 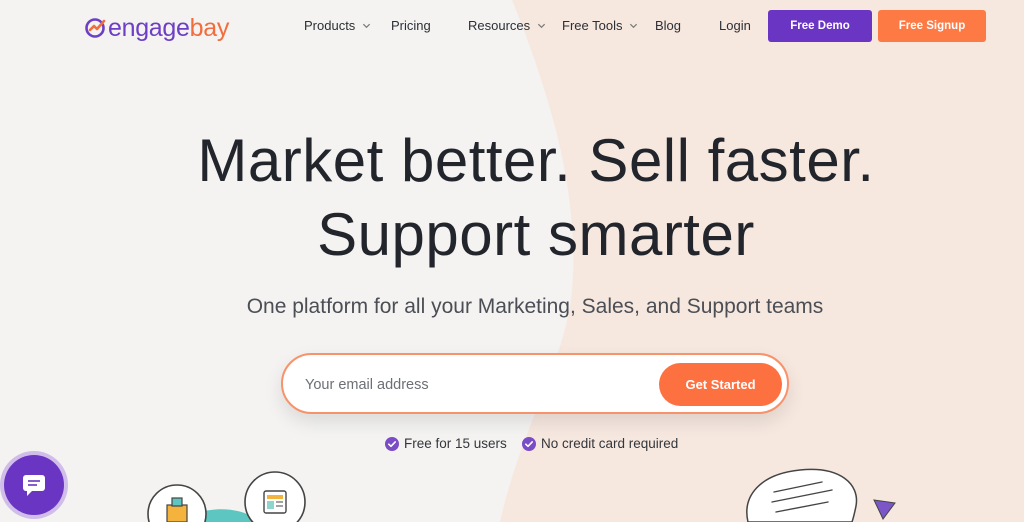 What do you see at coordinates (470, 385) in the screenshot?
I see `email-input` at bounding box center [470, 385].